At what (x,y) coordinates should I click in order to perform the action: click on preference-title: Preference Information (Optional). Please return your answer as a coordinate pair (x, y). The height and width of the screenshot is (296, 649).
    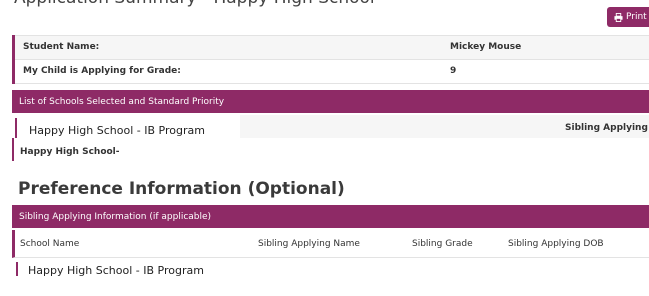
    Looking at the image, I should click on (181, 189).